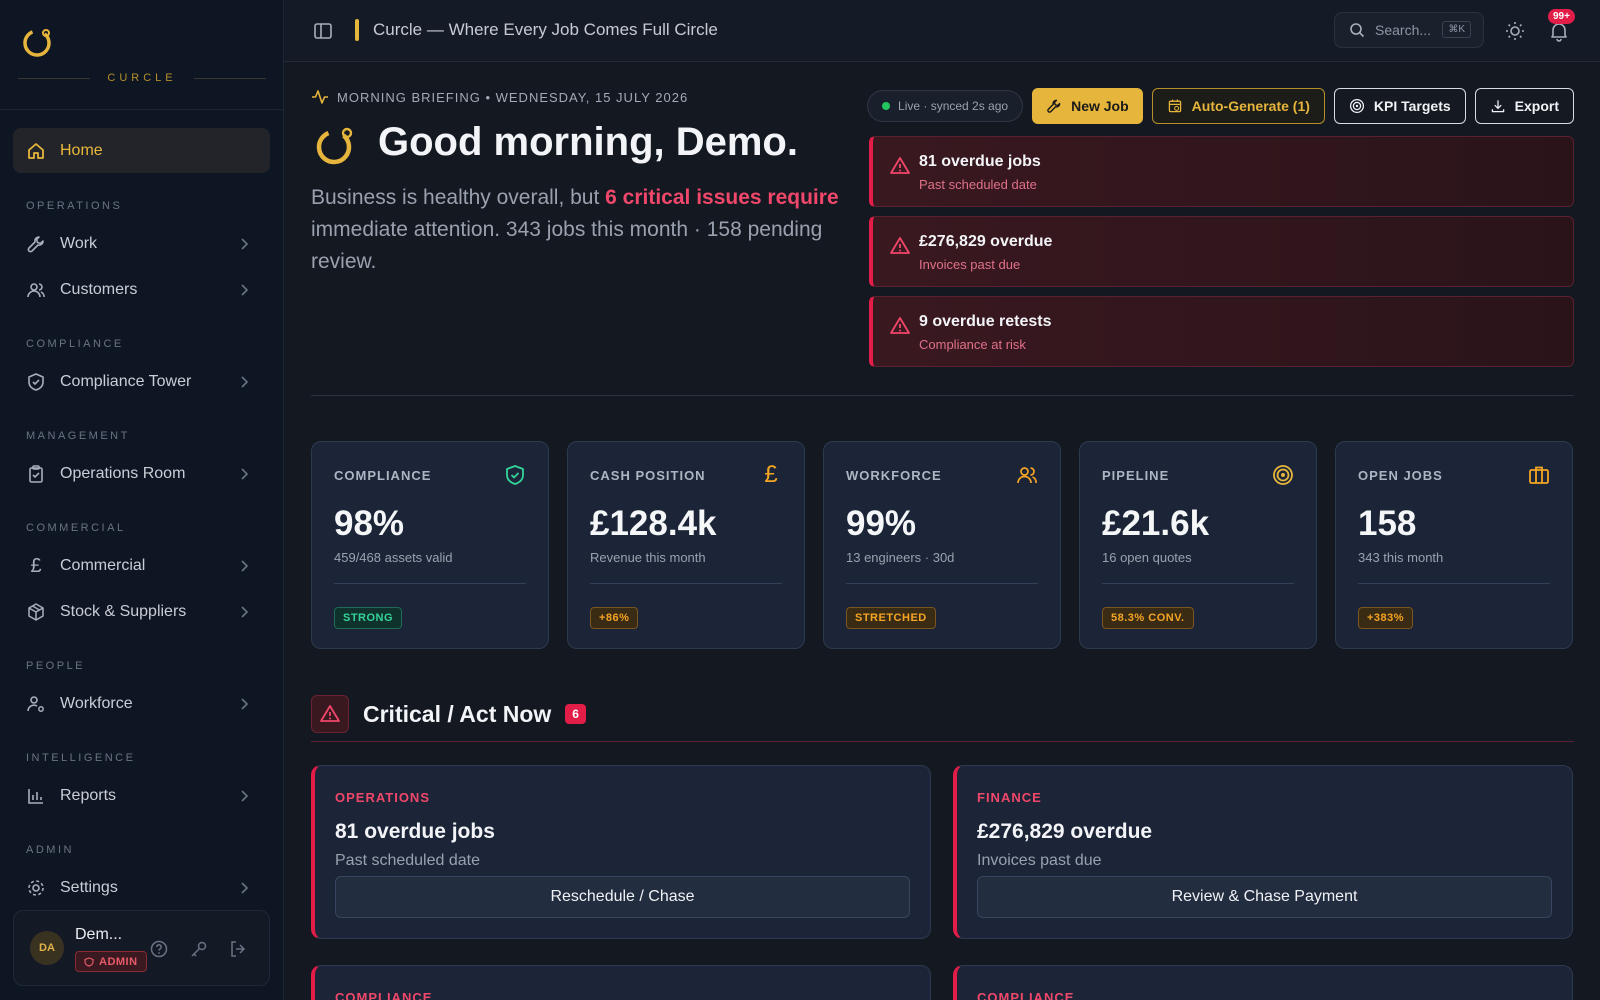 The width and height of the screenshot is (1600, 1000). Describe the element at coordinates (575, 714) in the screenshot. I see `critical-count-badge: 6` at that location.